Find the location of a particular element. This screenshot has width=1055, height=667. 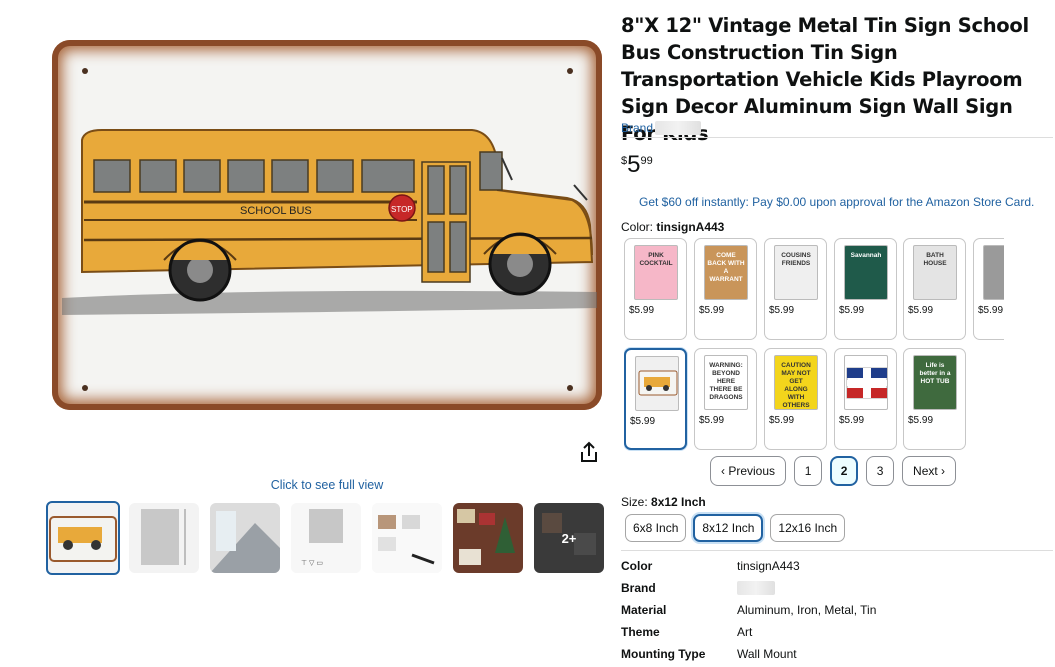

selected-color: tinsignA443 is located at coordinates (690, 227).